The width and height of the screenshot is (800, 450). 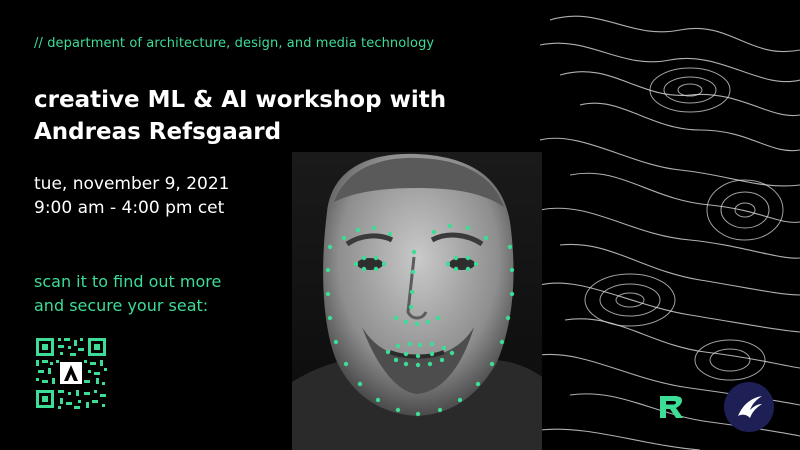 What do you see at coordinates (71, 373) in the screenshot?
I see `qr-code-icon` at bounding box center [71, 373].